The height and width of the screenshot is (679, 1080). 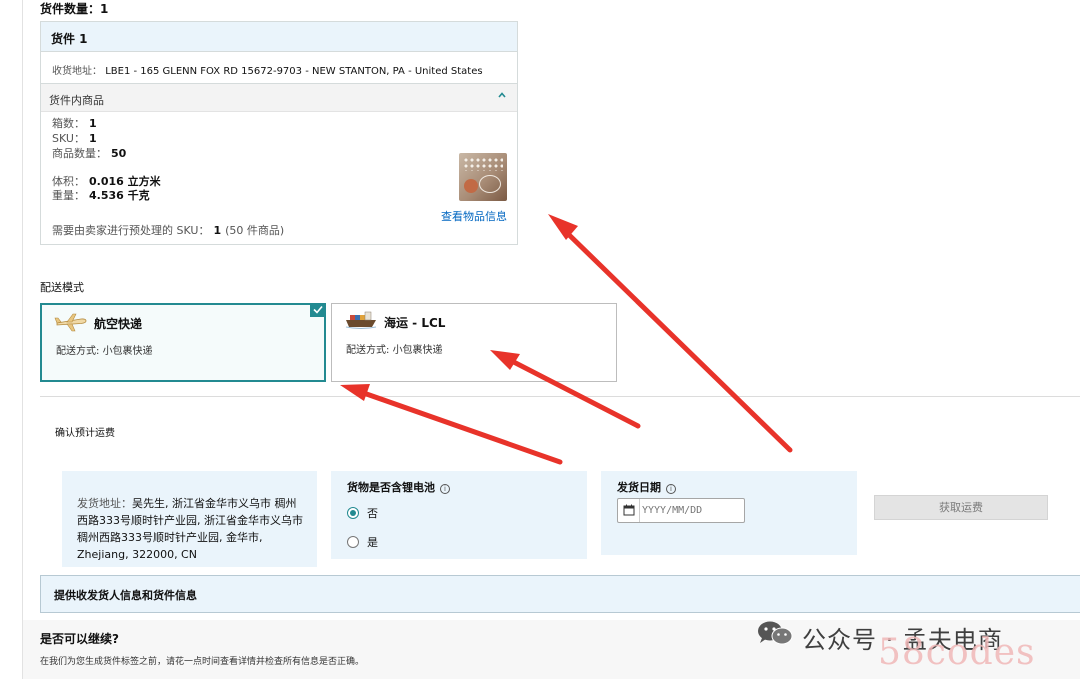 I want to click on get-shipping-fee-button: 获取运费, so click(x=961, y=507).